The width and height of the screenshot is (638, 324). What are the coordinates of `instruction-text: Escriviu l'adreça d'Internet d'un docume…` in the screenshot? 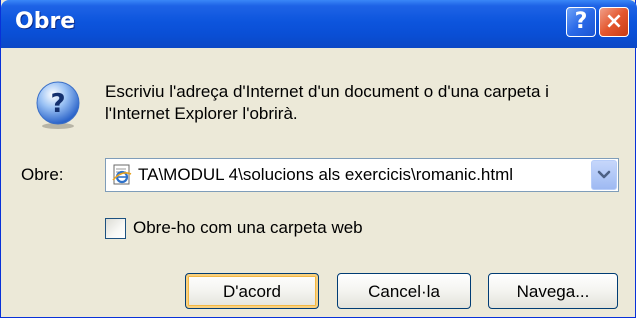 It's located at (327, 102).